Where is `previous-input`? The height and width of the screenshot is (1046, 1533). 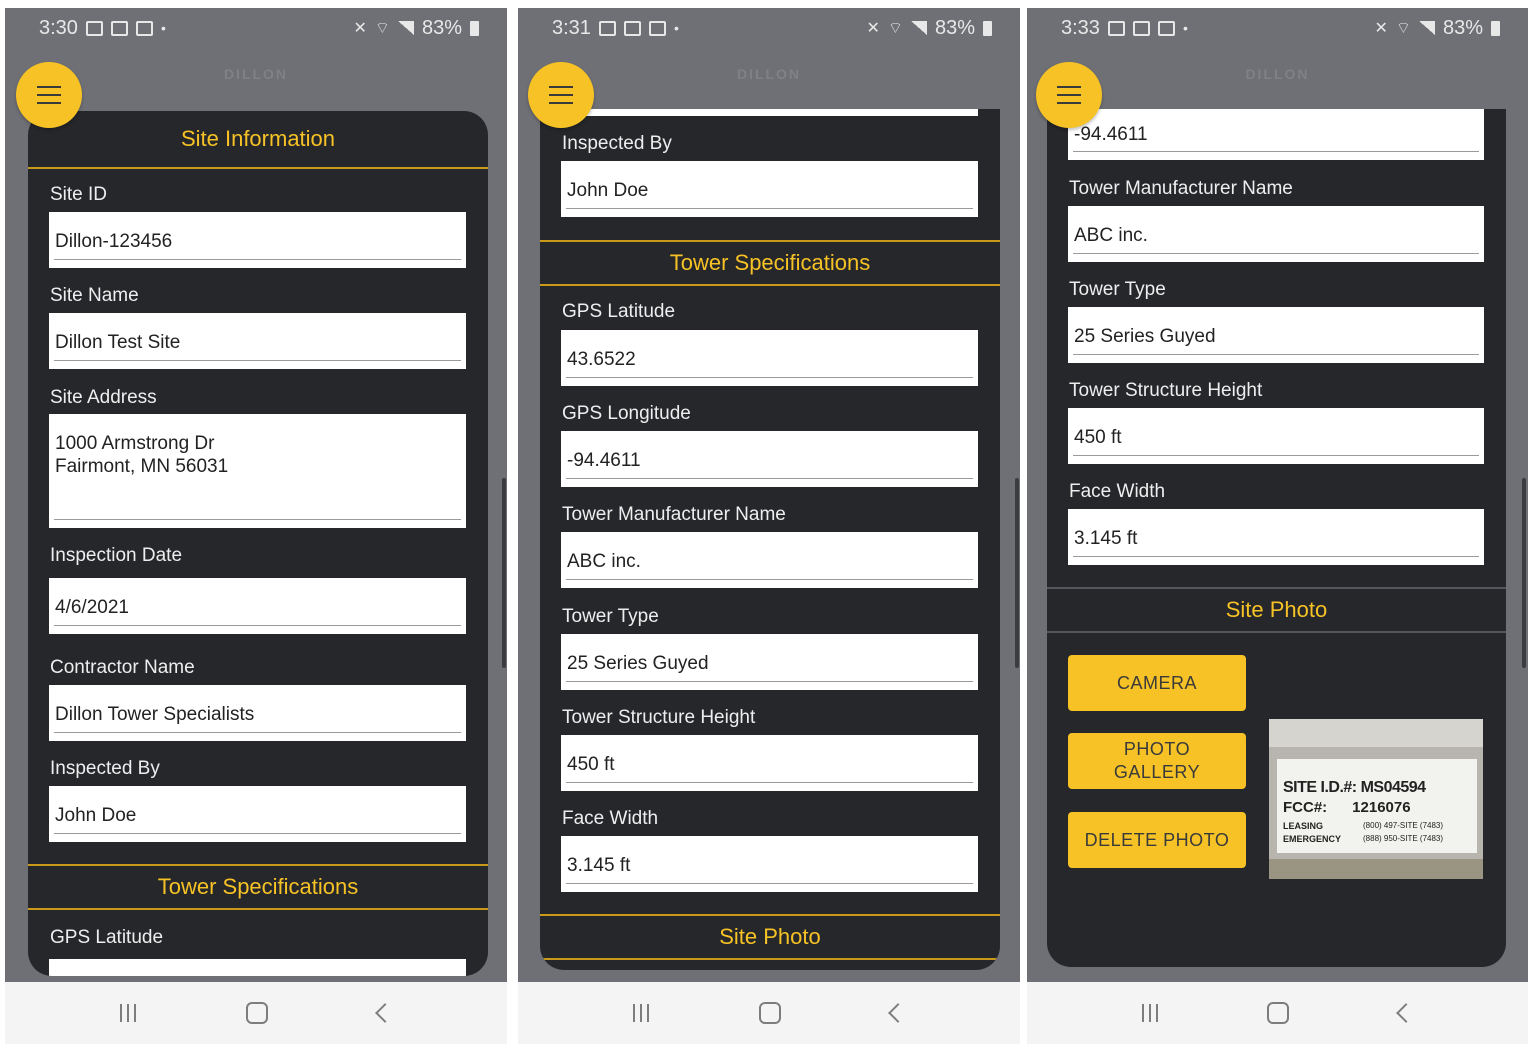 previous-input is located at coordinates (769, 112).